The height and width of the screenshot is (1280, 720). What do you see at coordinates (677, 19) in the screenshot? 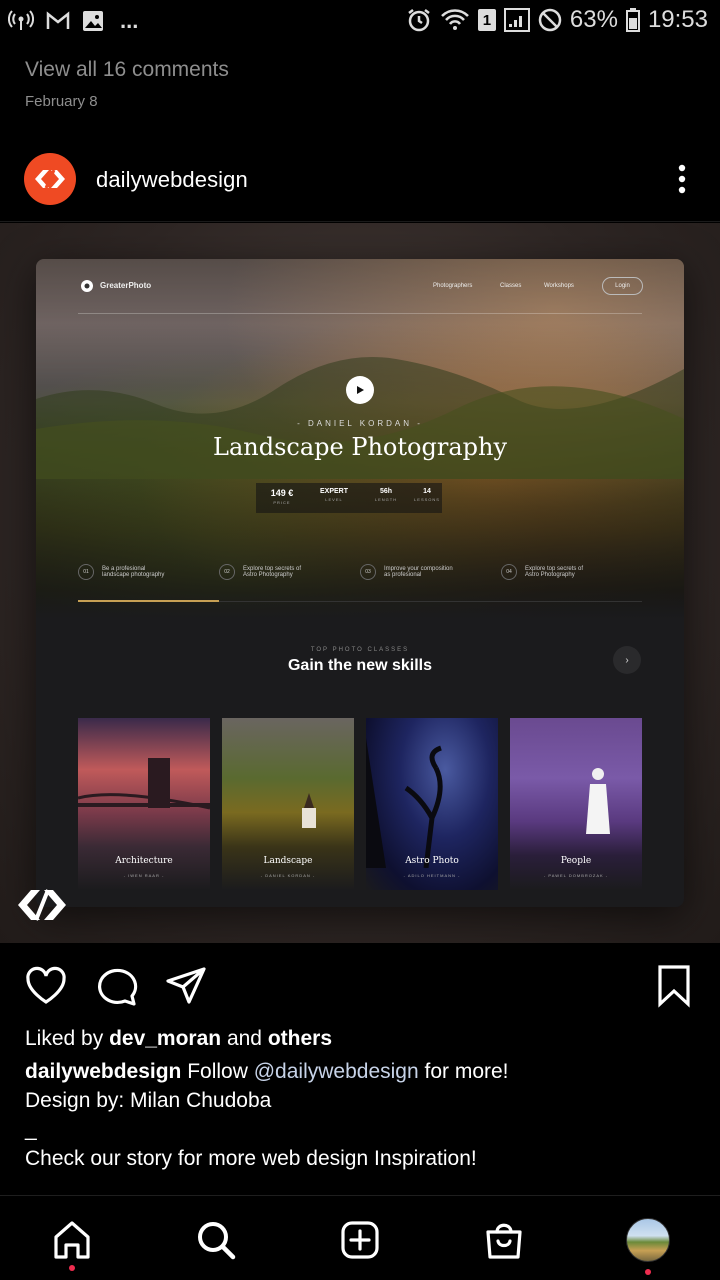
I see `clock: 19:53` at bounding box center [677, 19].